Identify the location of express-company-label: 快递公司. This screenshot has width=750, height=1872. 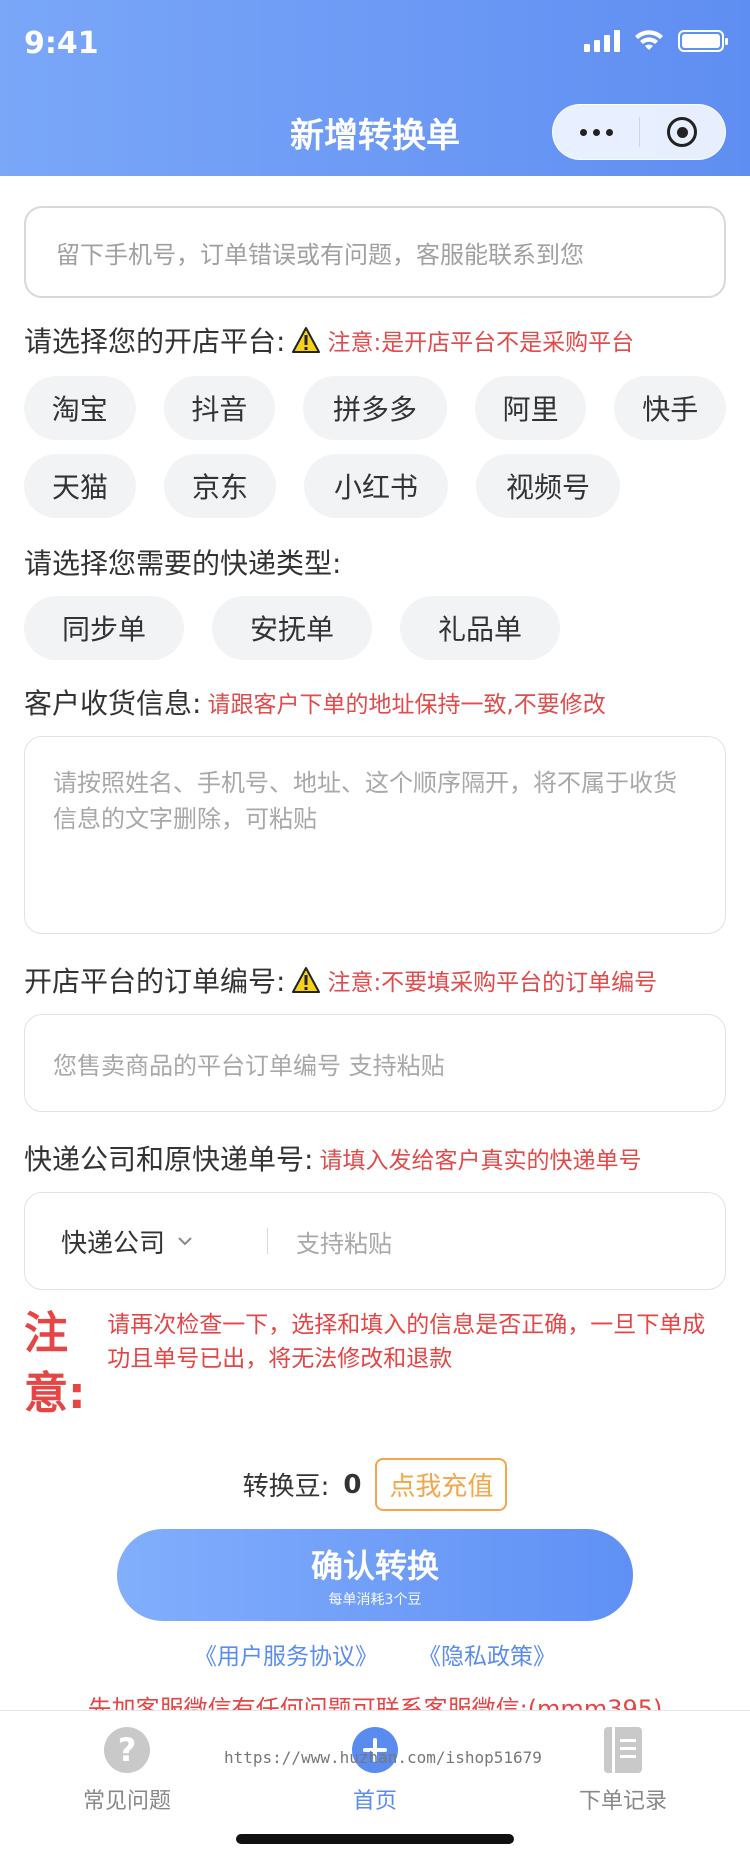
(113, 1243).